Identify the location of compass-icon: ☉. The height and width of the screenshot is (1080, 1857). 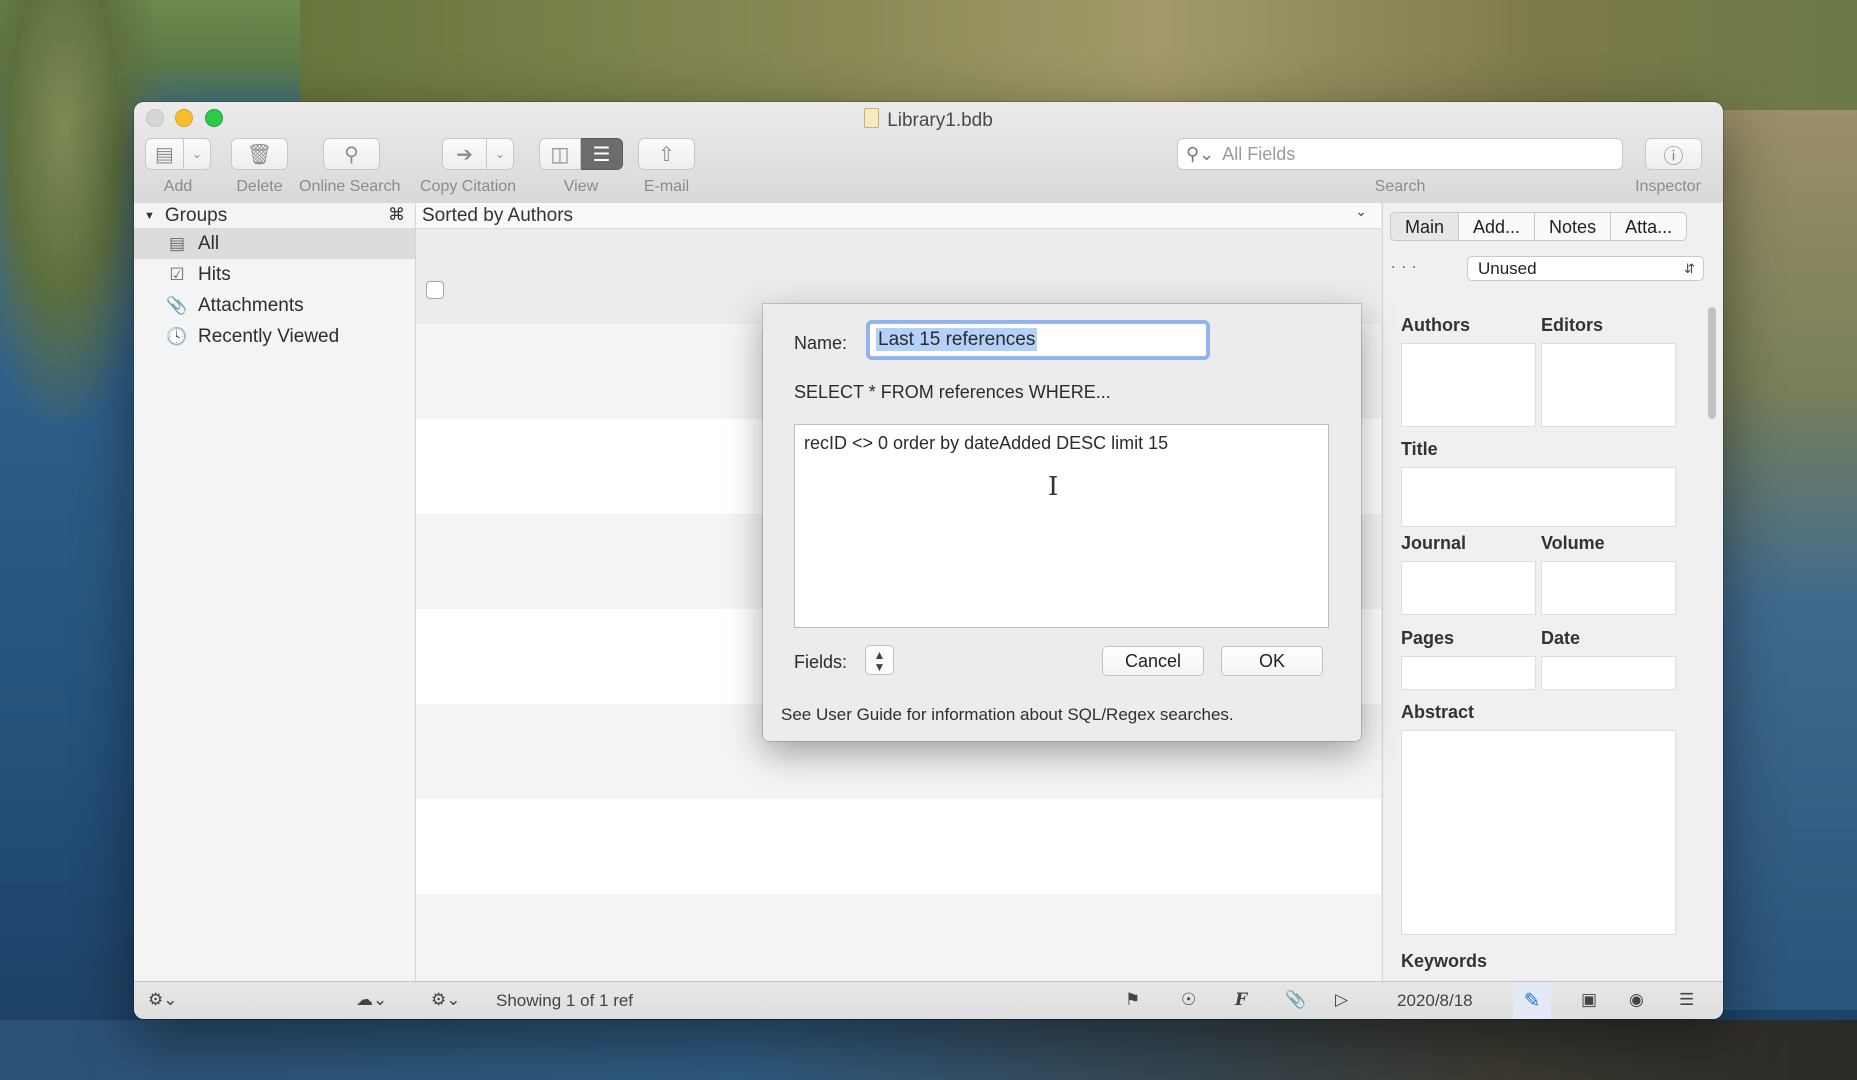
(1188, 1000).